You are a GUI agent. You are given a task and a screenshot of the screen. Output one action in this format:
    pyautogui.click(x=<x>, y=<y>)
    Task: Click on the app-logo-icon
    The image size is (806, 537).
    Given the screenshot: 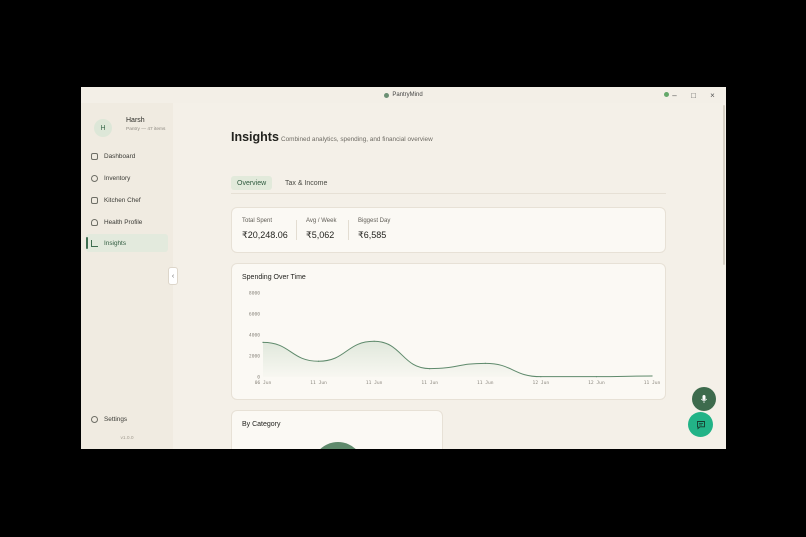 What is the action you would take?
    pyautogui.click(x=387, y=95)
    